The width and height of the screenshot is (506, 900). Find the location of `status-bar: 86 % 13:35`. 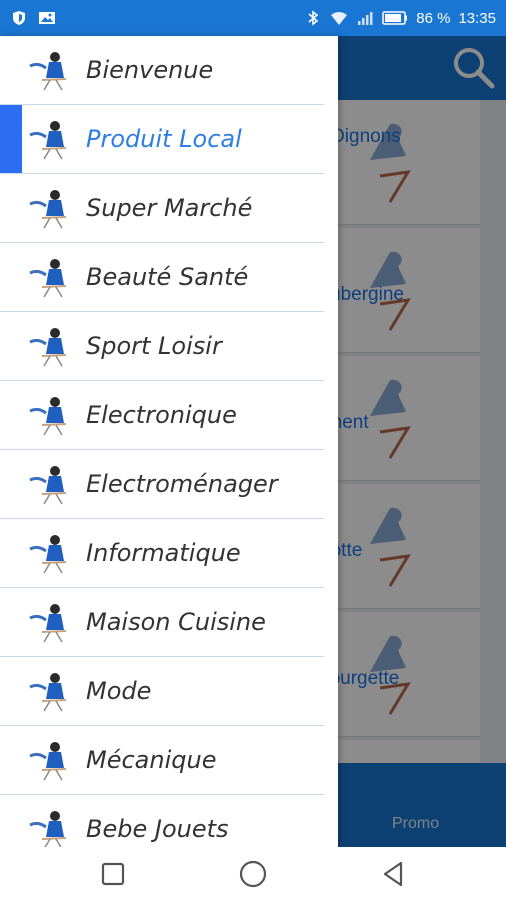

status-bar: 86 % 13:35 is located at coordinates (253, 18).